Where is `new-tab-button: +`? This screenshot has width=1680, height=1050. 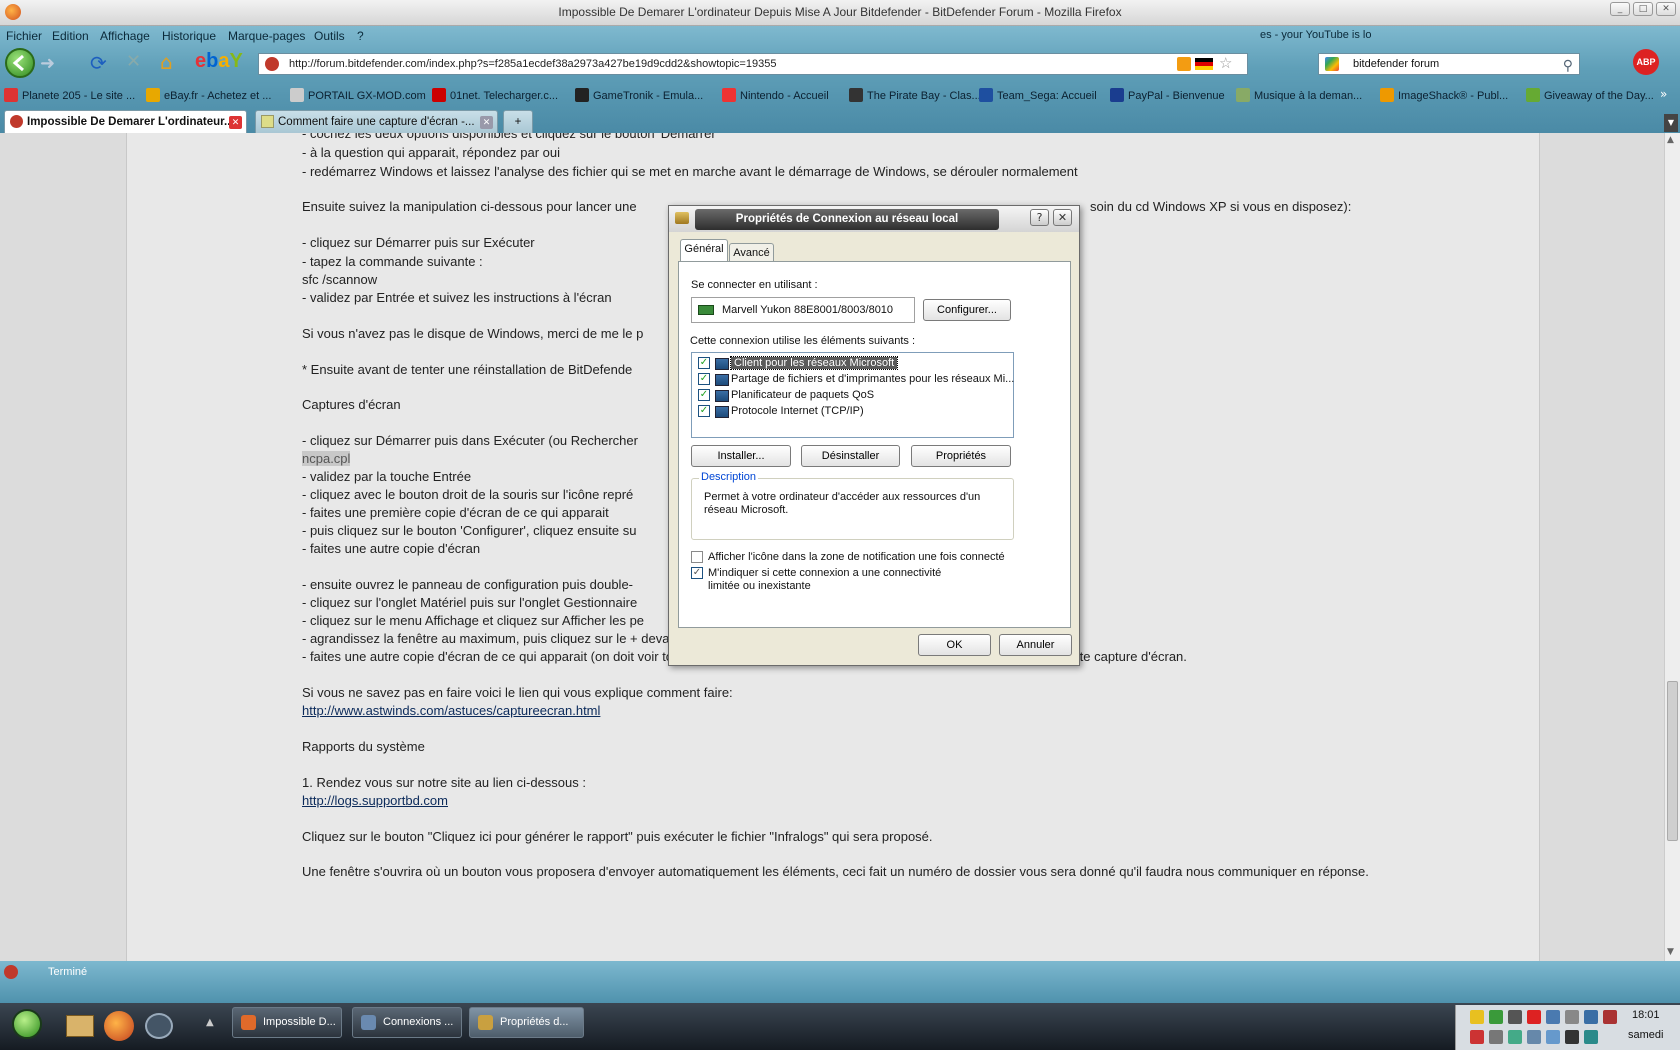
new-tab-button: + is located at coordinates (518, 121).